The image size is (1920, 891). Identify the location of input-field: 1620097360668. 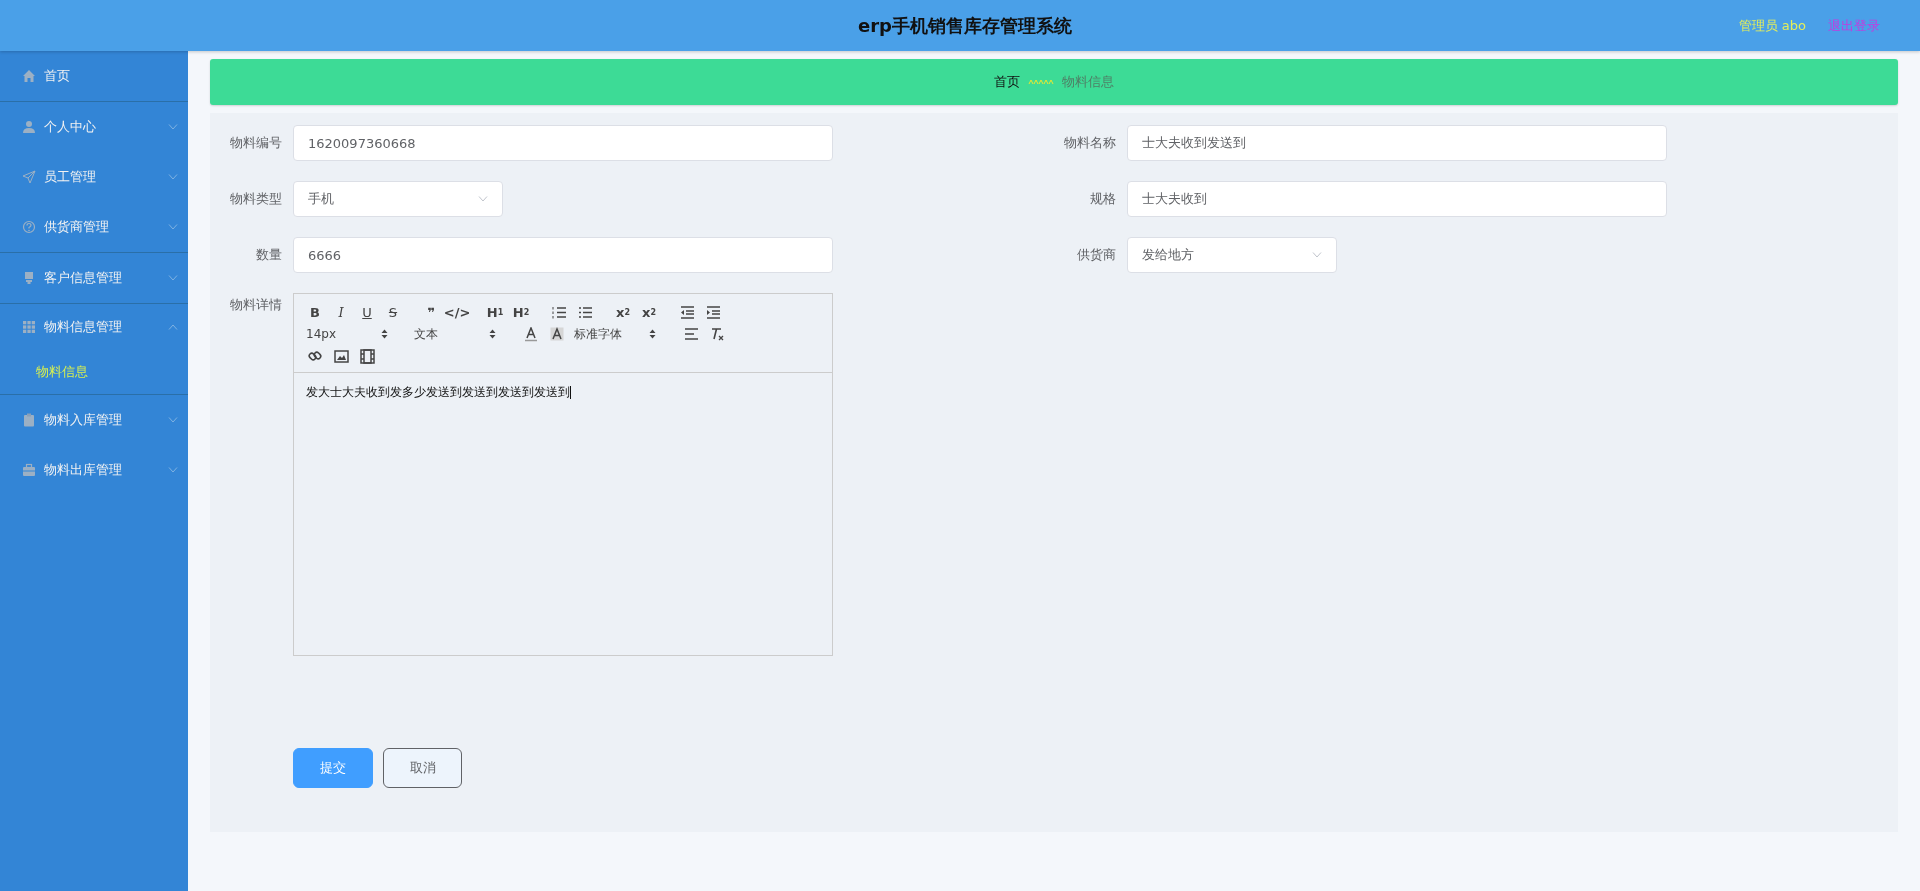
(563, 143).